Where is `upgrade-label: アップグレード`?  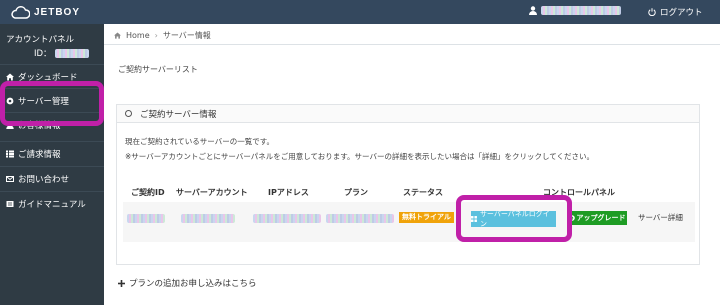 upgrade-label: アップグレード is located at coordinates (601, 218).